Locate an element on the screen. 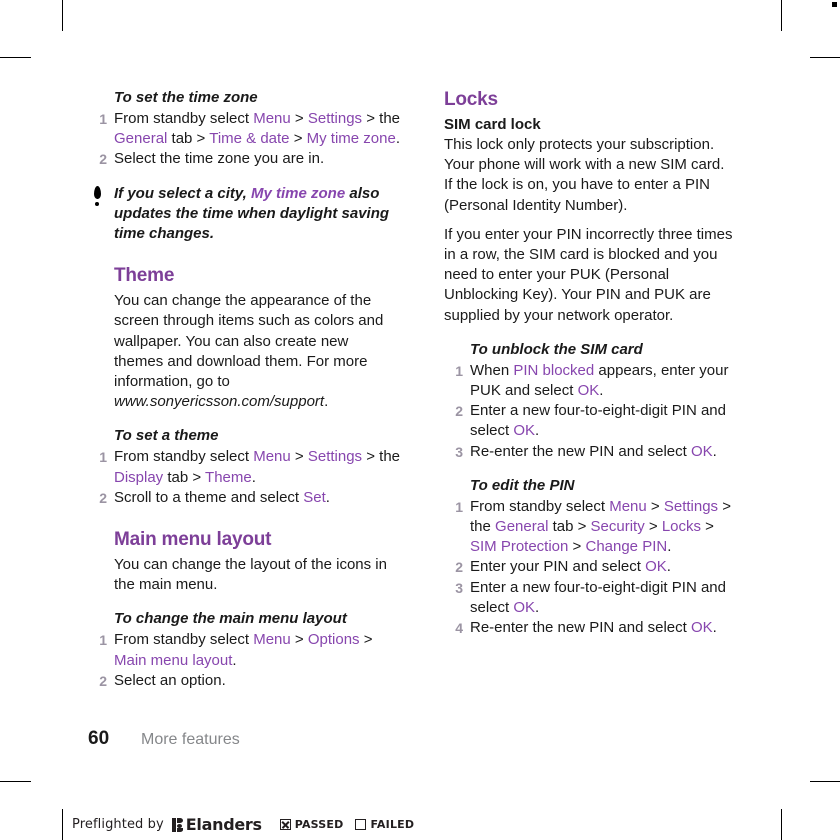  procedure-heading-set-theme: To set a theme is located at coordinates (166, 436).